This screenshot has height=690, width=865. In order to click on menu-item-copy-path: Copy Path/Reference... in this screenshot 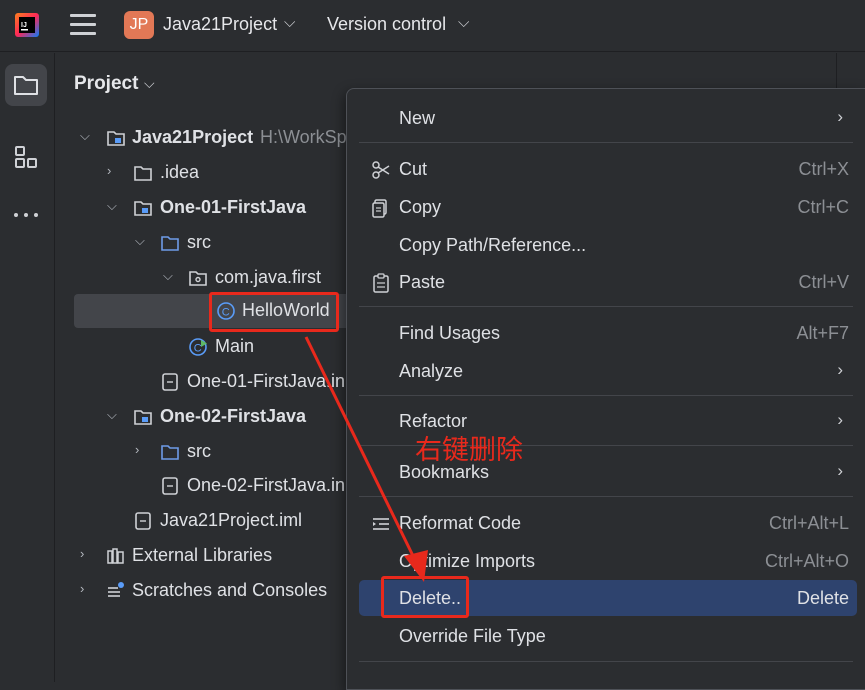, I will do `click(608, 245)`.